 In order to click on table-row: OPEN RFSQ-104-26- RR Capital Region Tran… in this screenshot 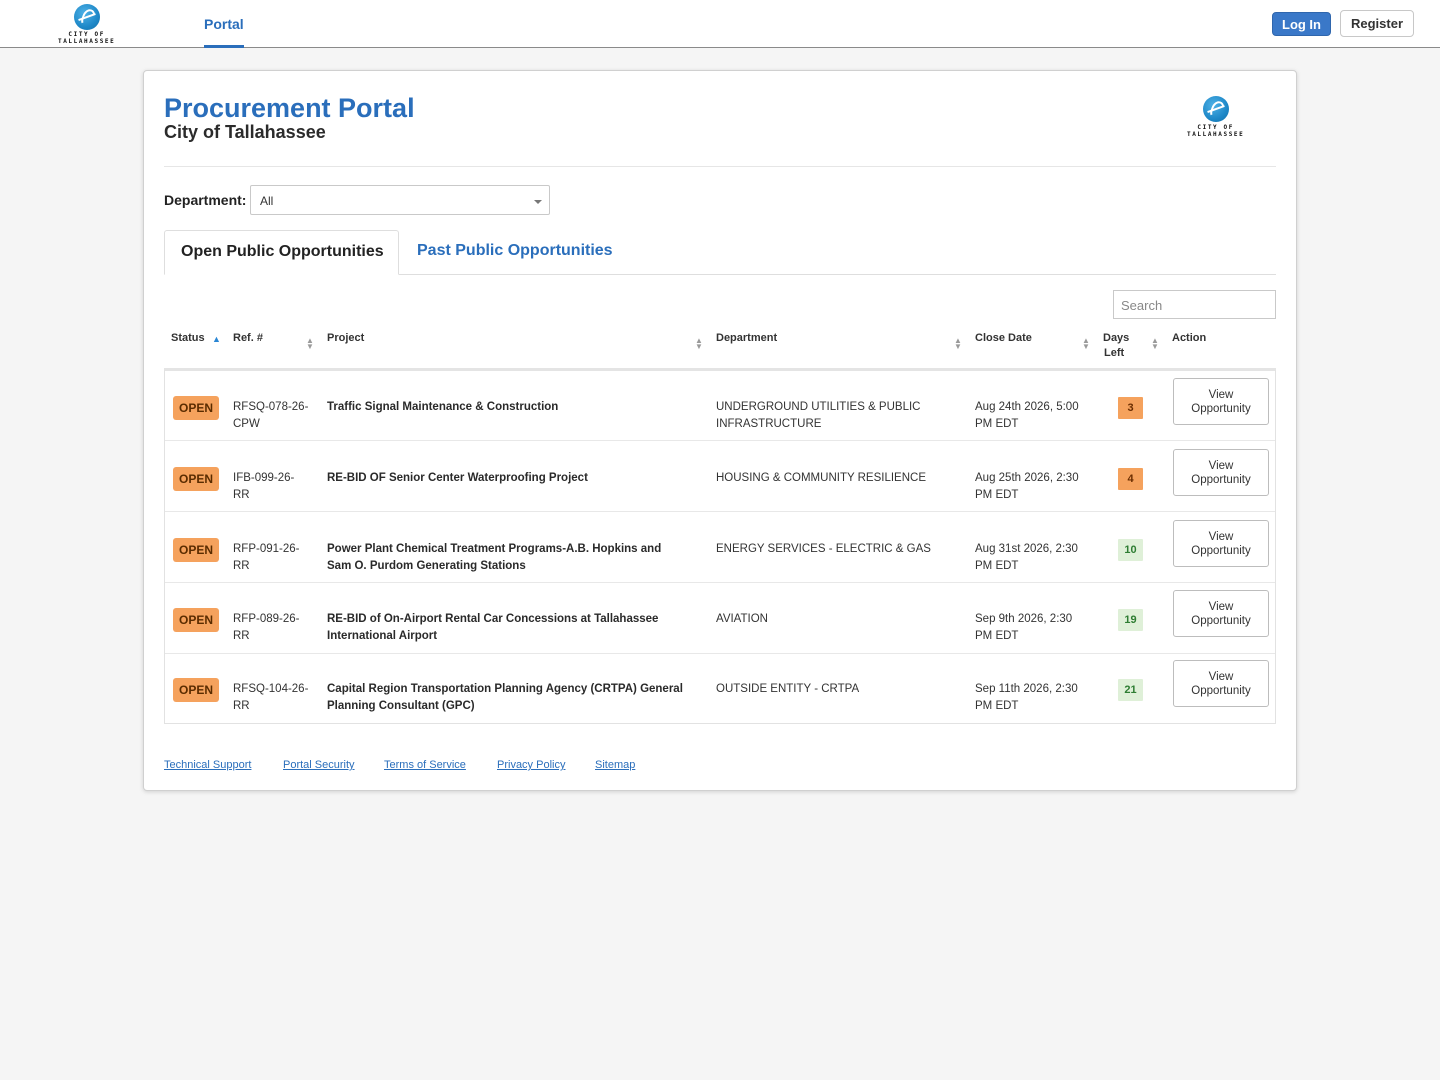, I will do `click(720, 688)`.